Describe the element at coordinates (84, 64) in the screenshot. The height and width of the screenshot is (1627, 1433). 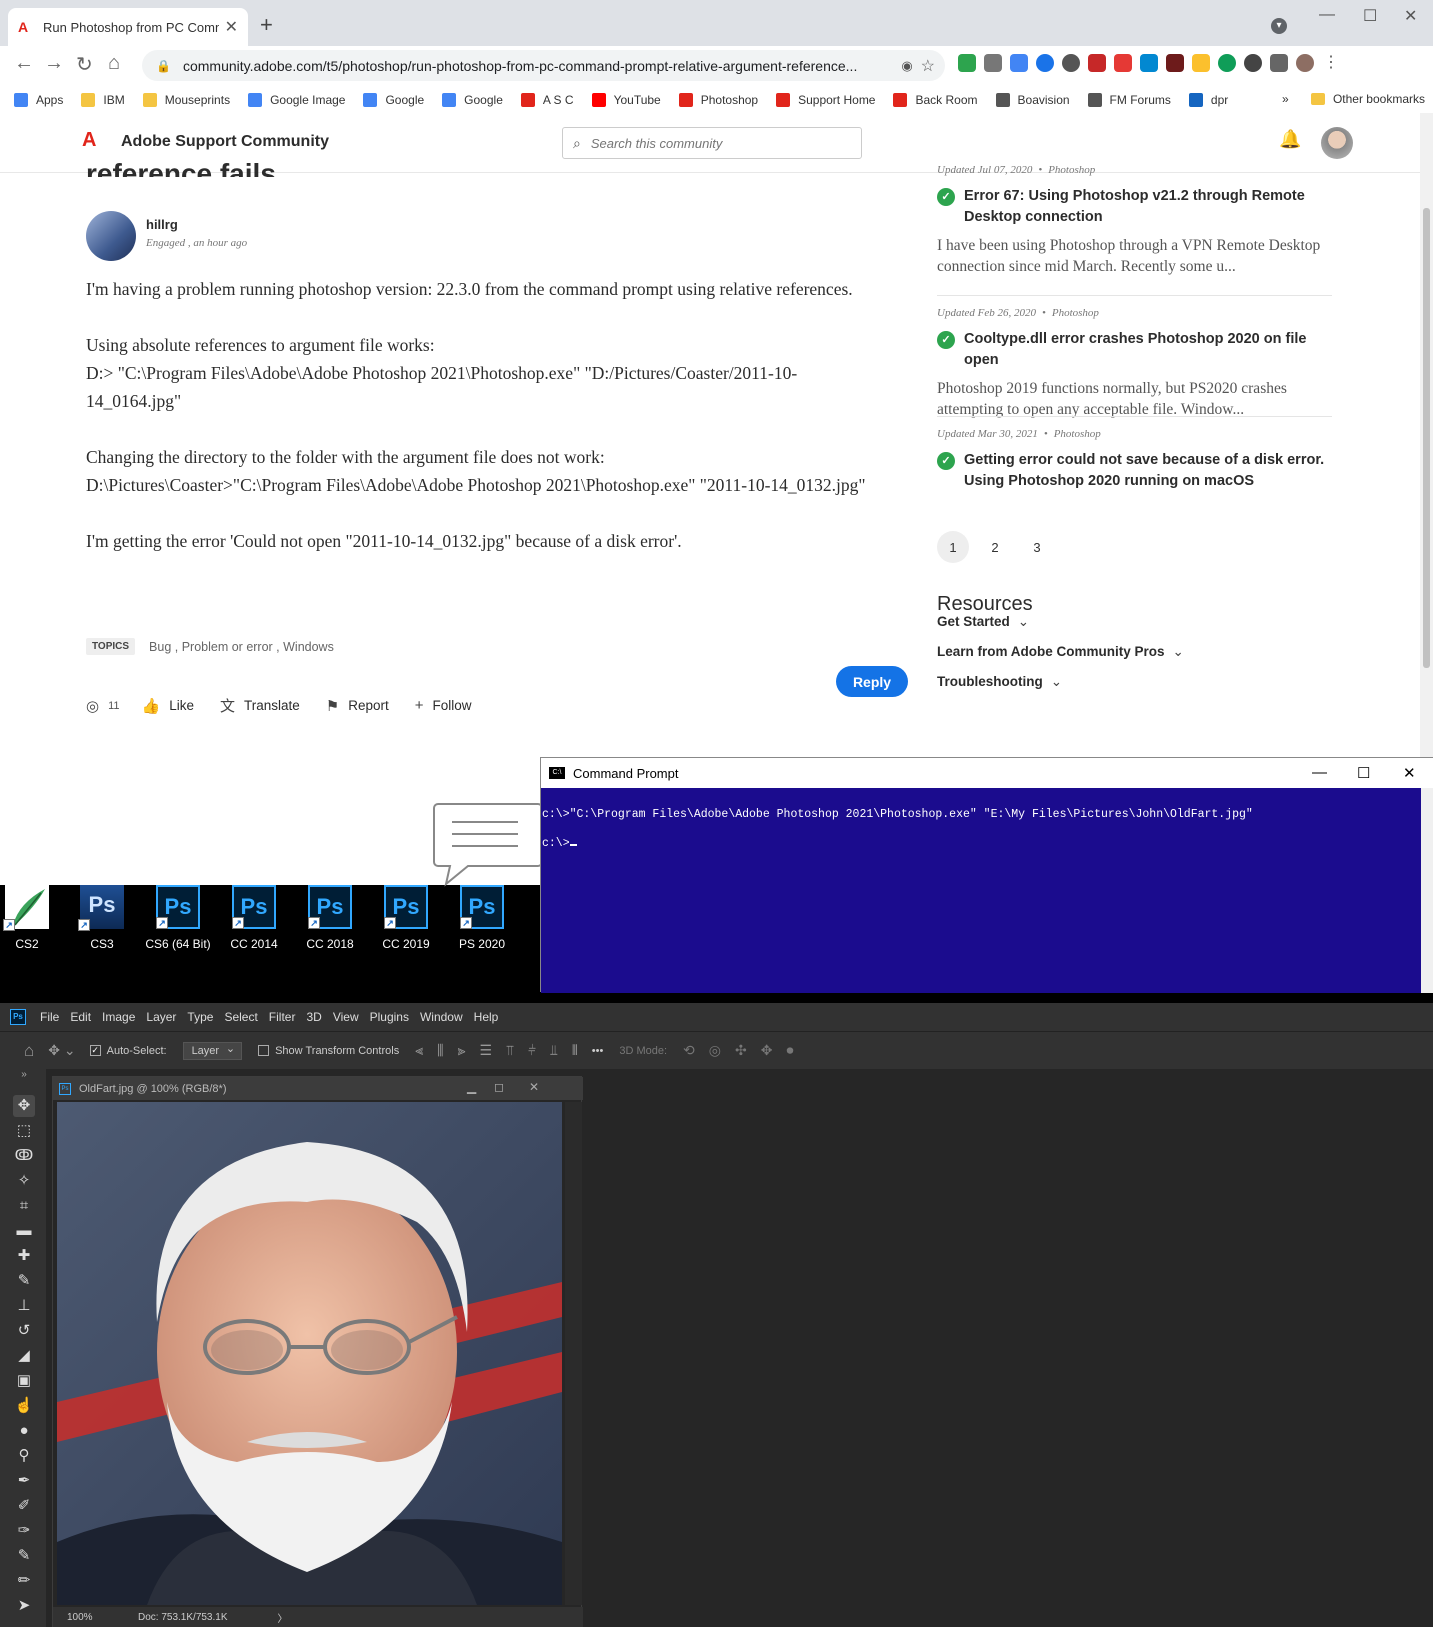
I see `reload-icon: ↻` at that location.